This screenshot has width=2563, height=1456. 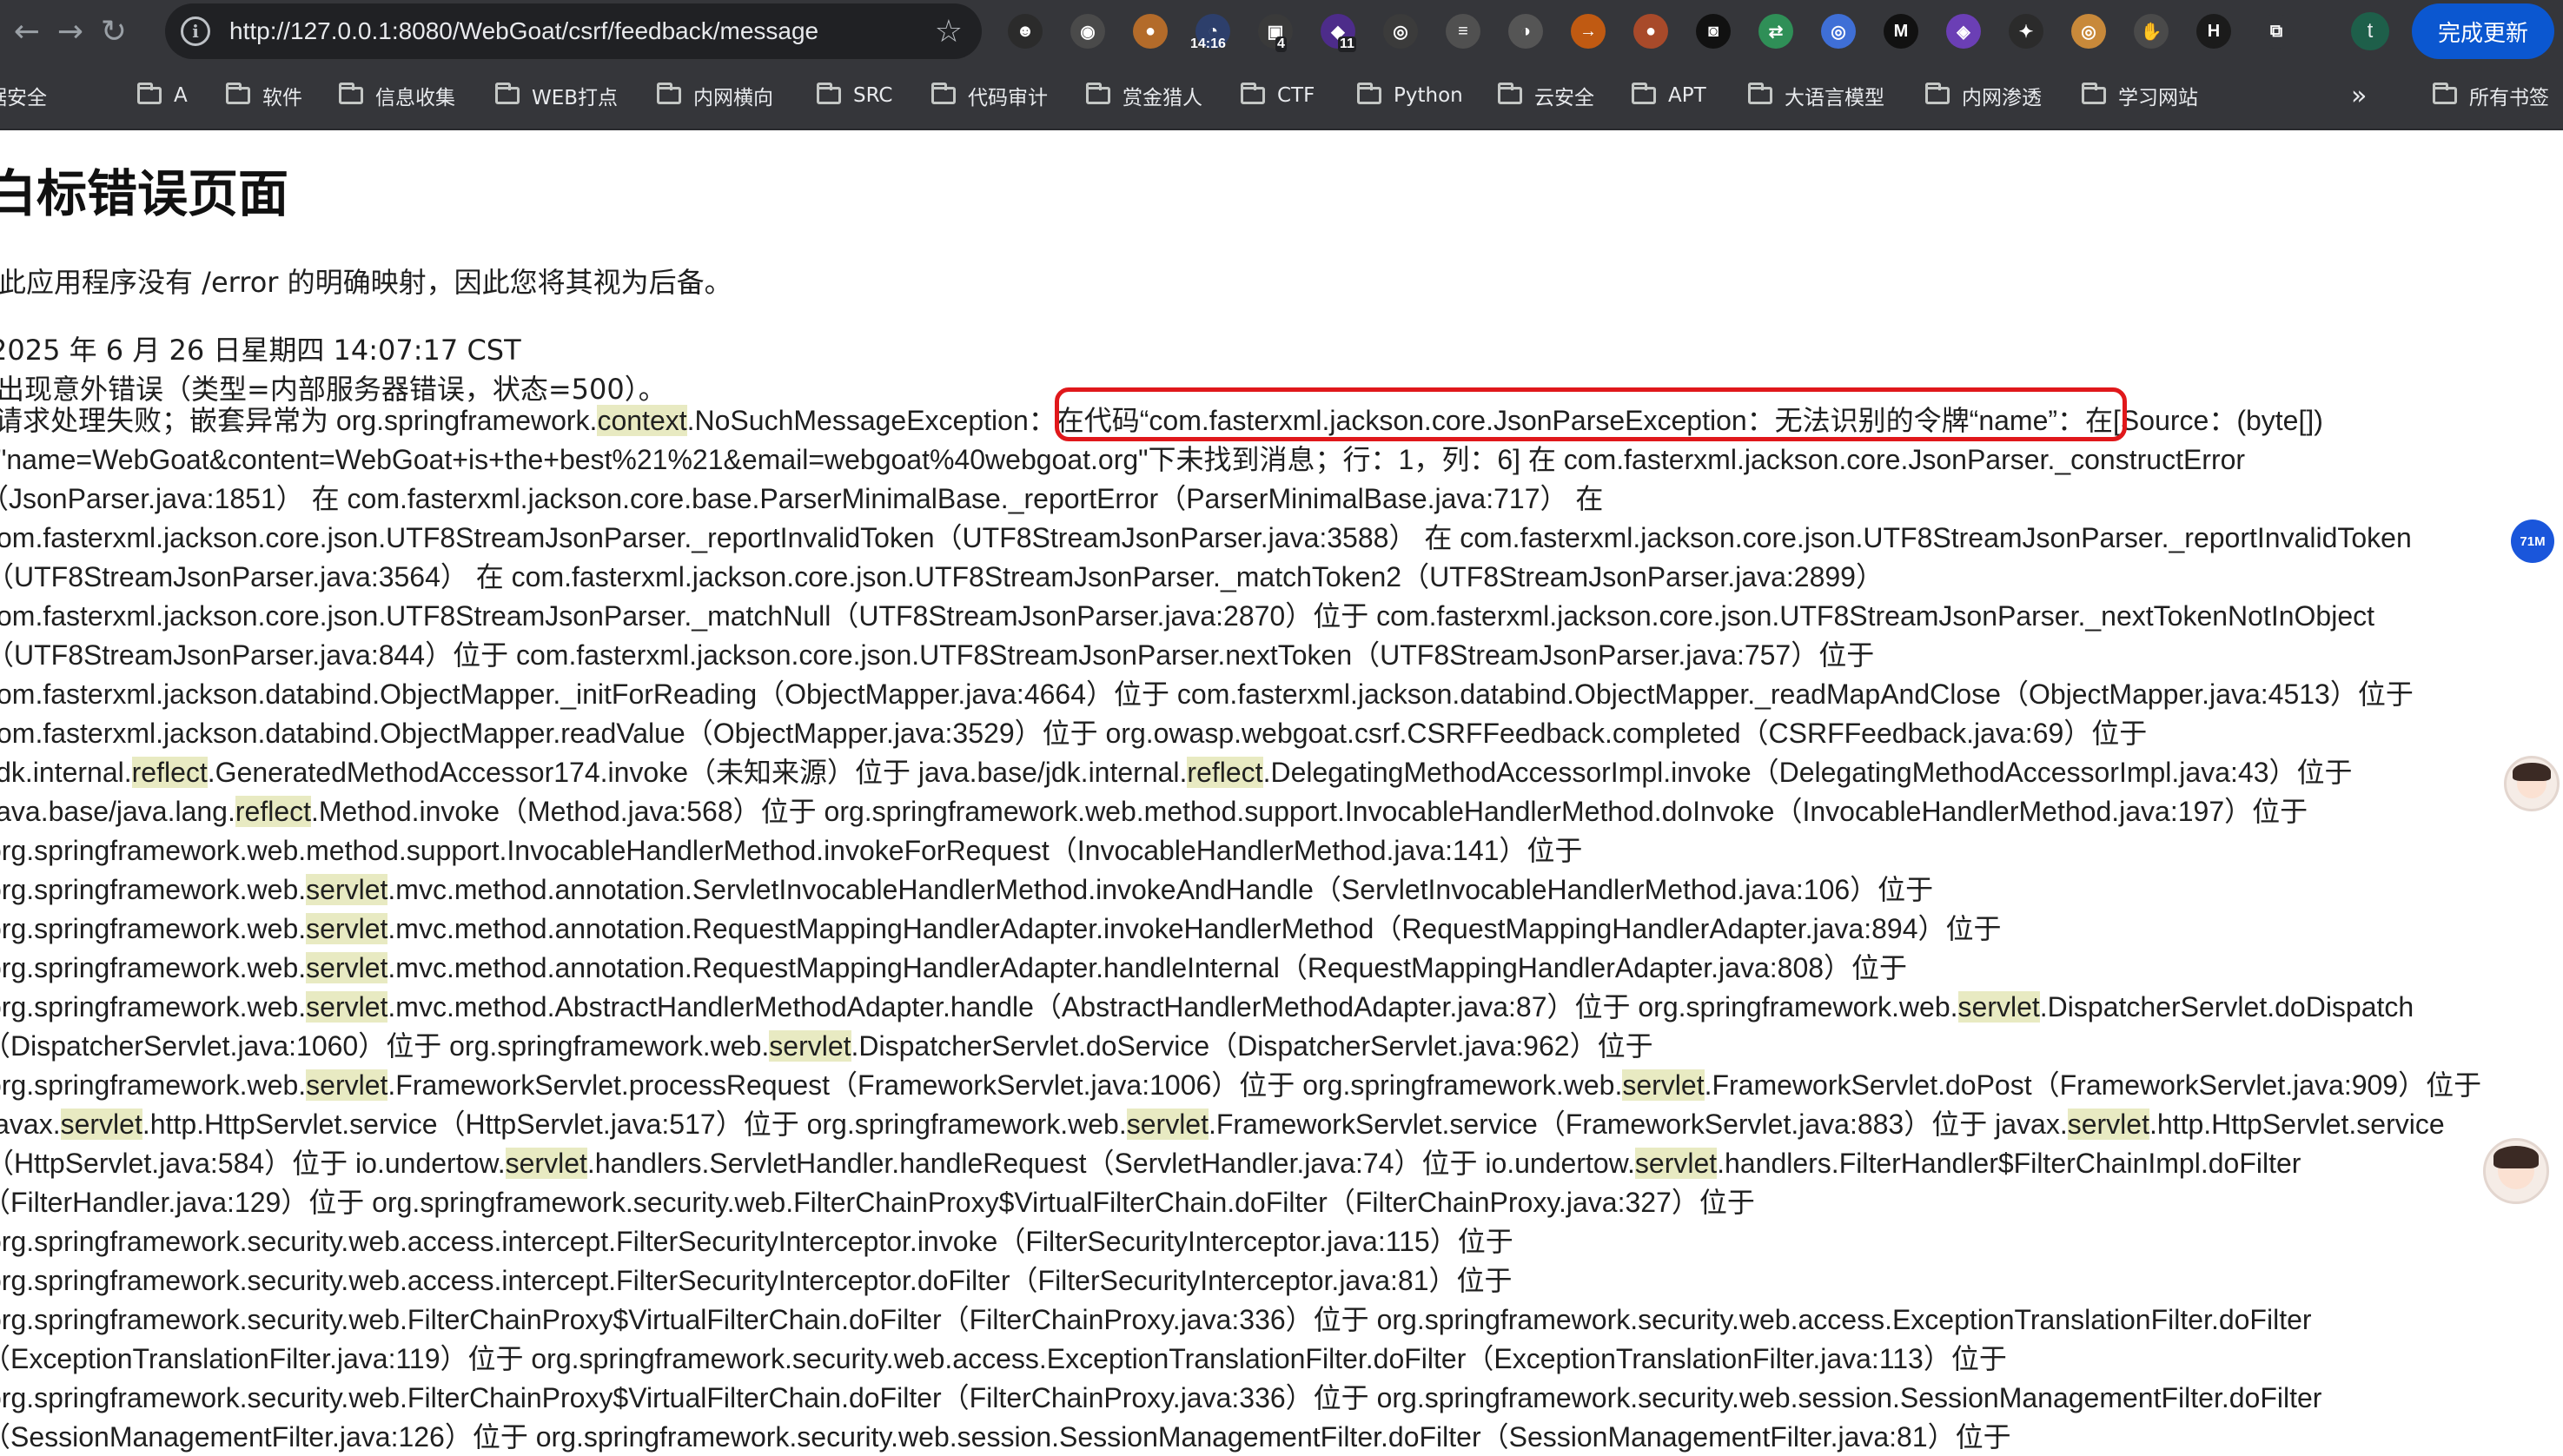 What do you see at coordinates (873, 95) in the screenshot?
I see `bookmark-label: SRC` at bounding box center [873, 95].